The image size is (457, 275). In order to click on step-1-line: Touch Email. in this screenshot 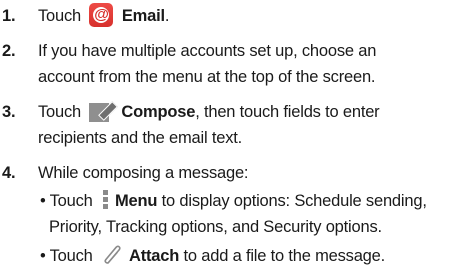, I will do `click(104, 15)`.